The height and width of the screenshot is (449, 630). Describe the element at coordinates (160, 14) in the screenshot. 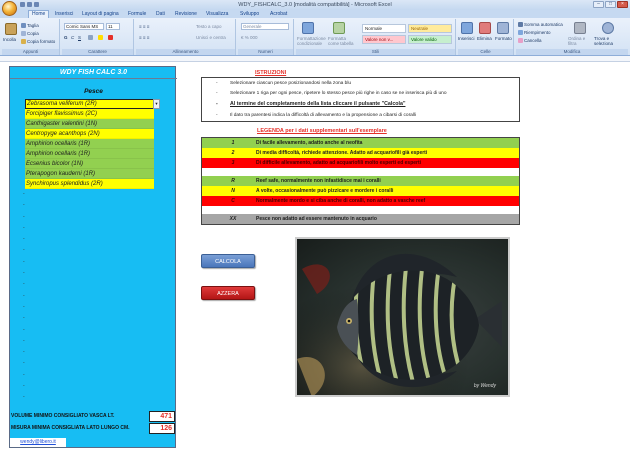

I see `tab-data: Dati` at that location.